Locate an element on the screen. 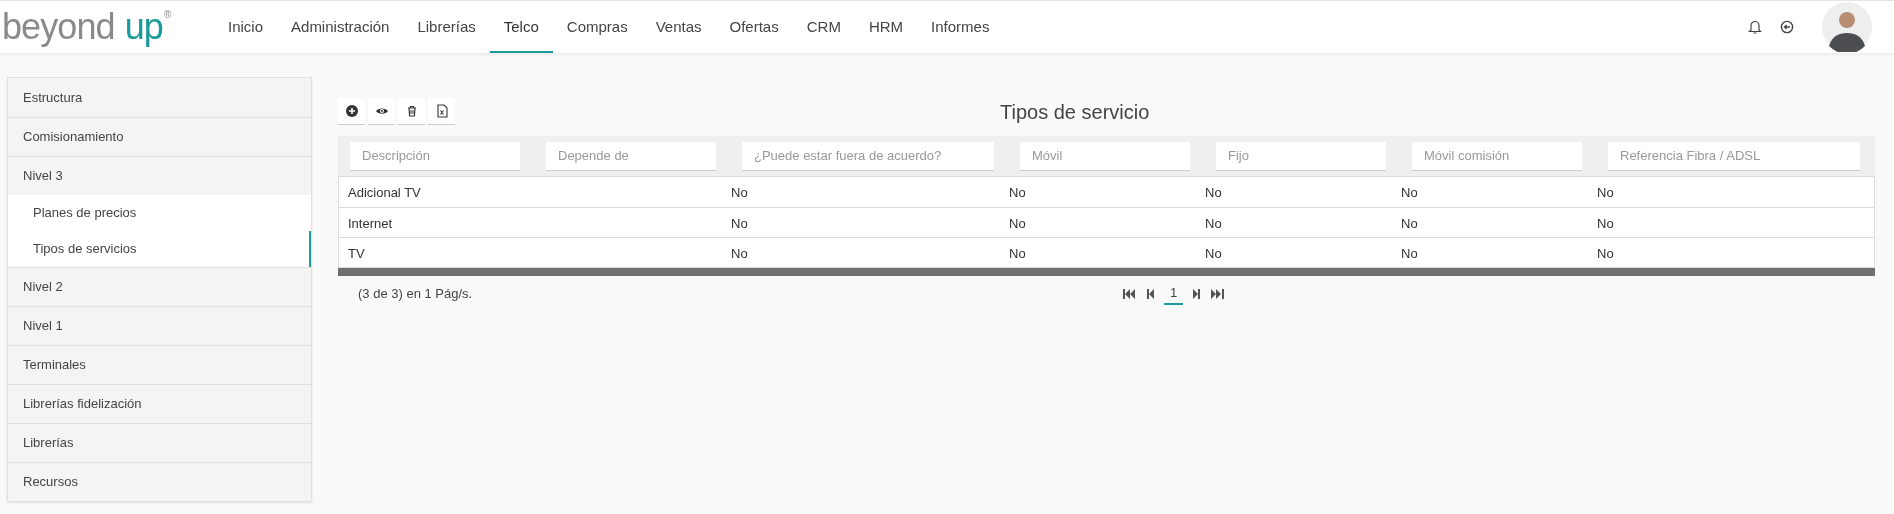 This screenshot has width=1894, height=514. sidebar-item: Terminales is located at coordinates (159, 364).